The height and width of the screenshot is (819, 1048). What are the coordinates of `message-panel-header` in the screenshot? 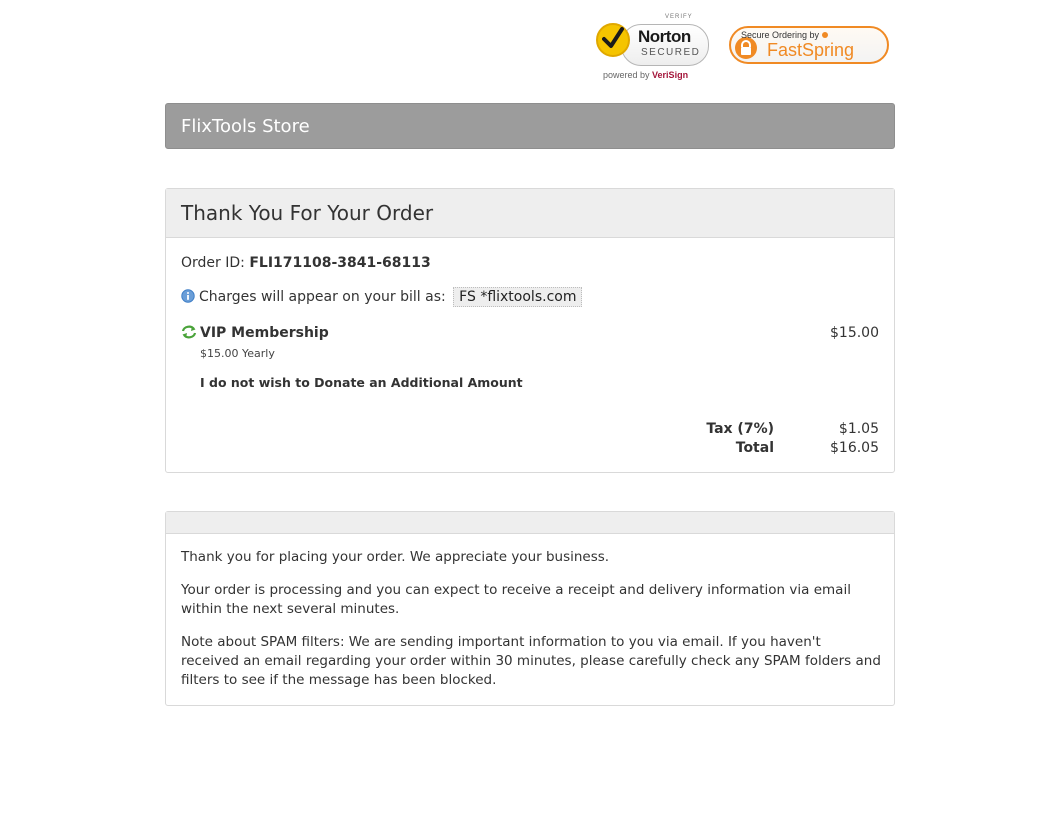 It's located at (530, 523).